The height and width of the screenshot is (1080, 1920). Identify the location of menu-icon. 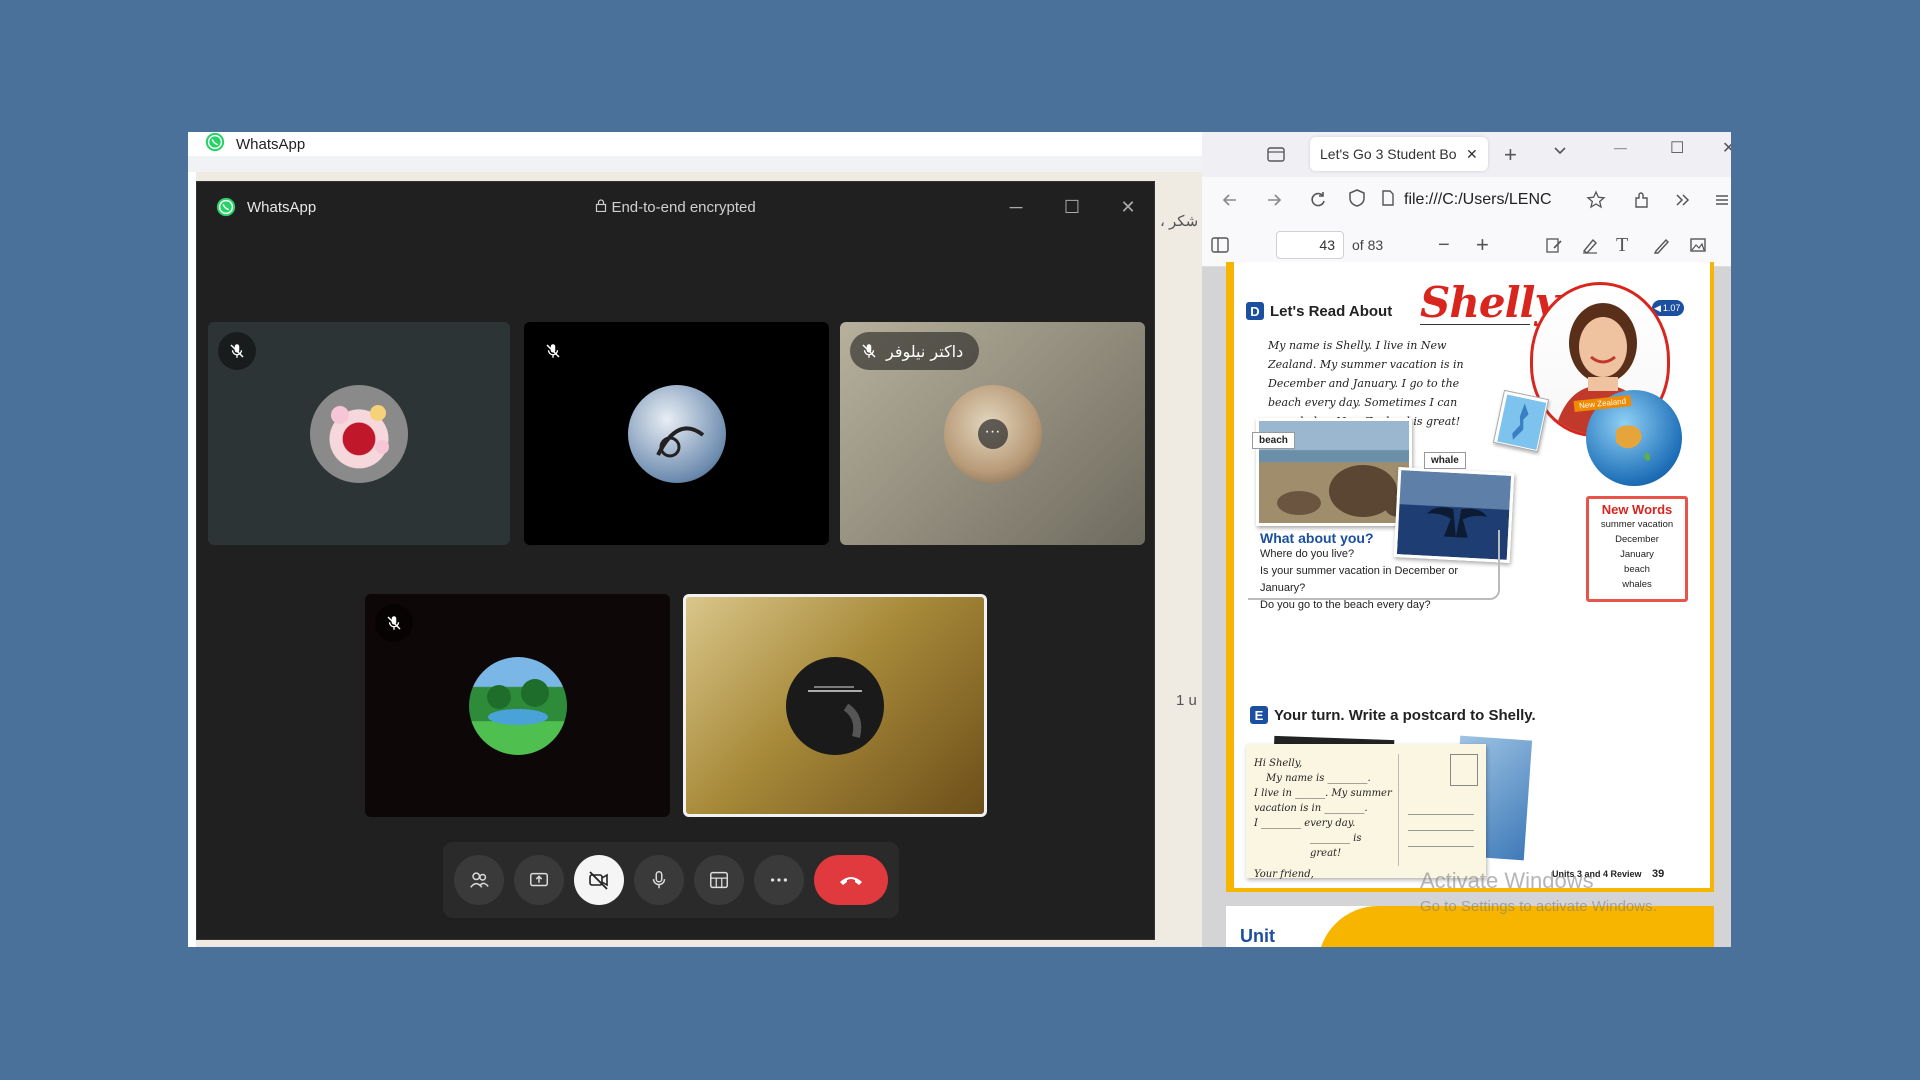
(1722, 200).